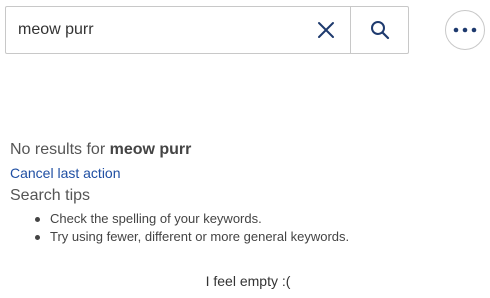 Image resolution: width=490 pixels, height=298 pixels. I want to click on close-icon, so click(326, 30).